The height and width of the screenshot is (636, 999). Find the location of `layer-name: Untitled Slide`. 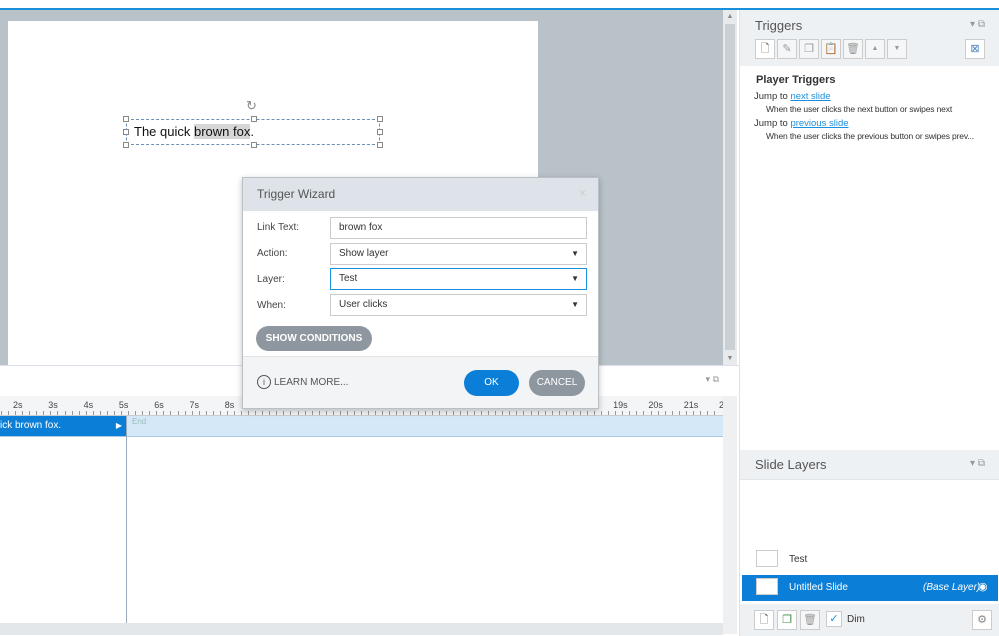

layer-name: Untitled Slide is located at coordinates (818, 587).